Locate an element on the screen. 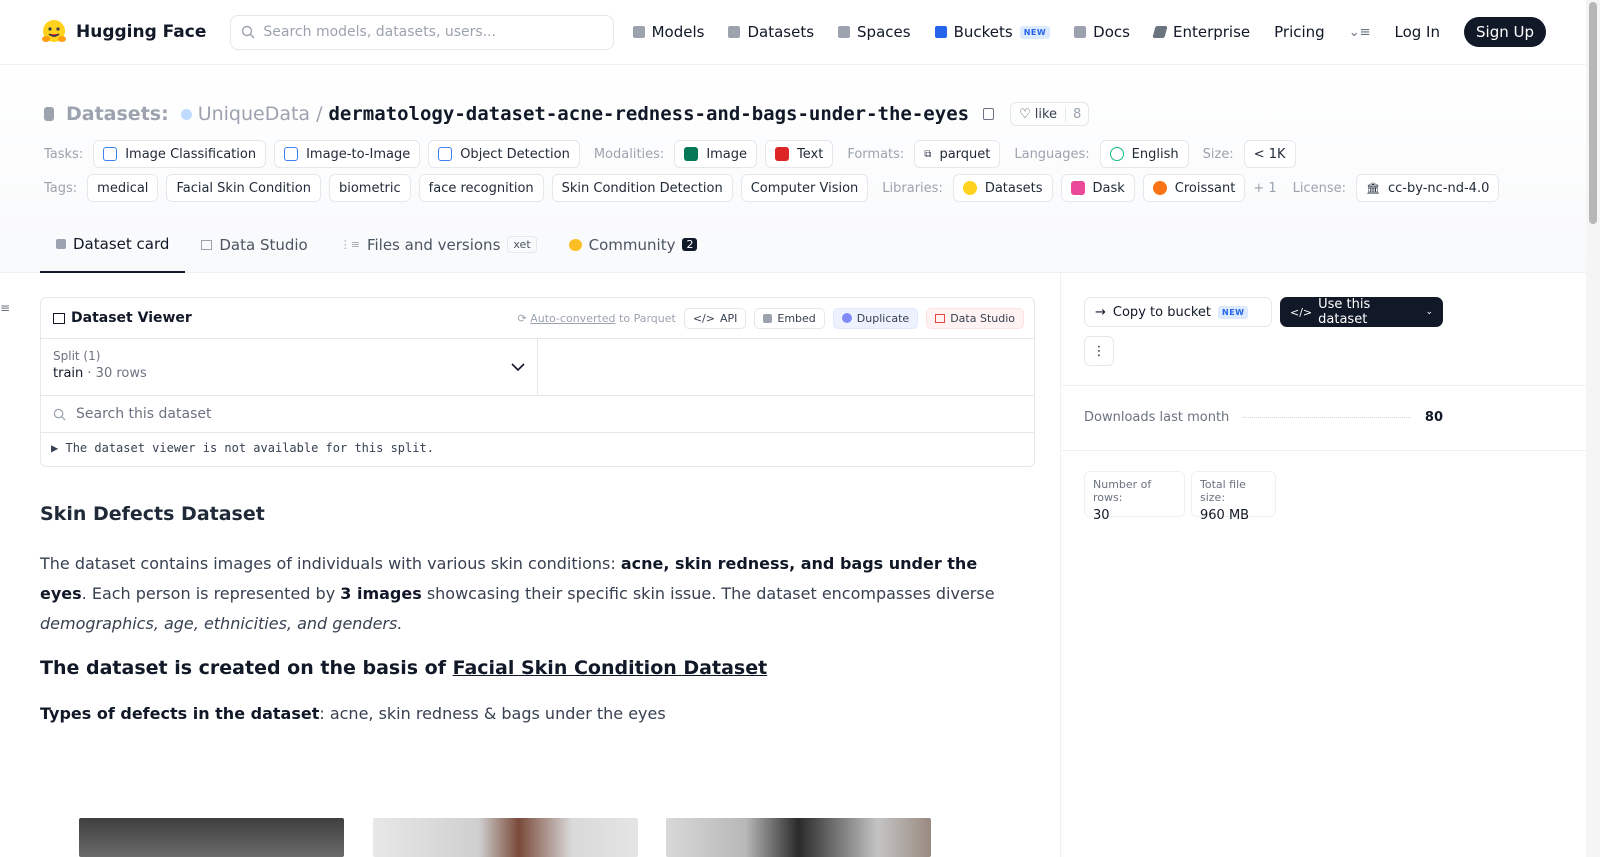 The width and height of the screenshot is (1600, 857). embed-button: Embed is located at coordinates (789, 318).